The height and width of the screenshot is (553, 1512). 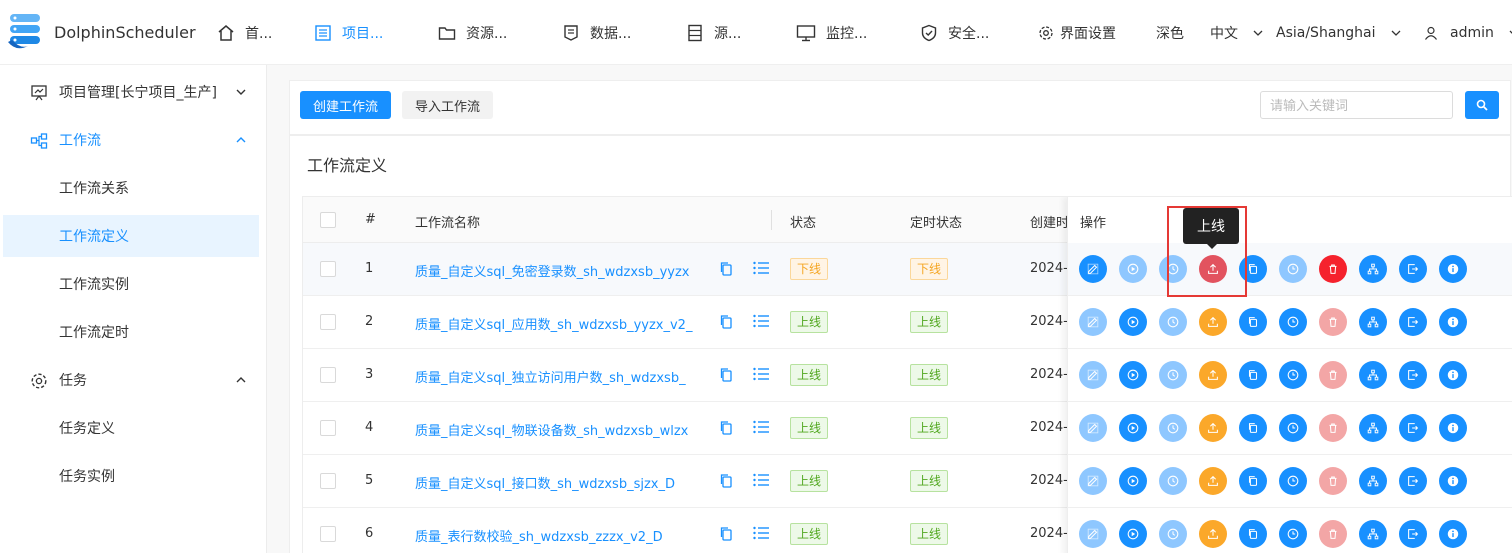 What do you see at coordinates (554, 429) in the screenshot?
I see `workflow-name-link: 质量_自定义sql_物联设备数_sh_wdzxsb_wlzx` at bounding box center [554, 429].